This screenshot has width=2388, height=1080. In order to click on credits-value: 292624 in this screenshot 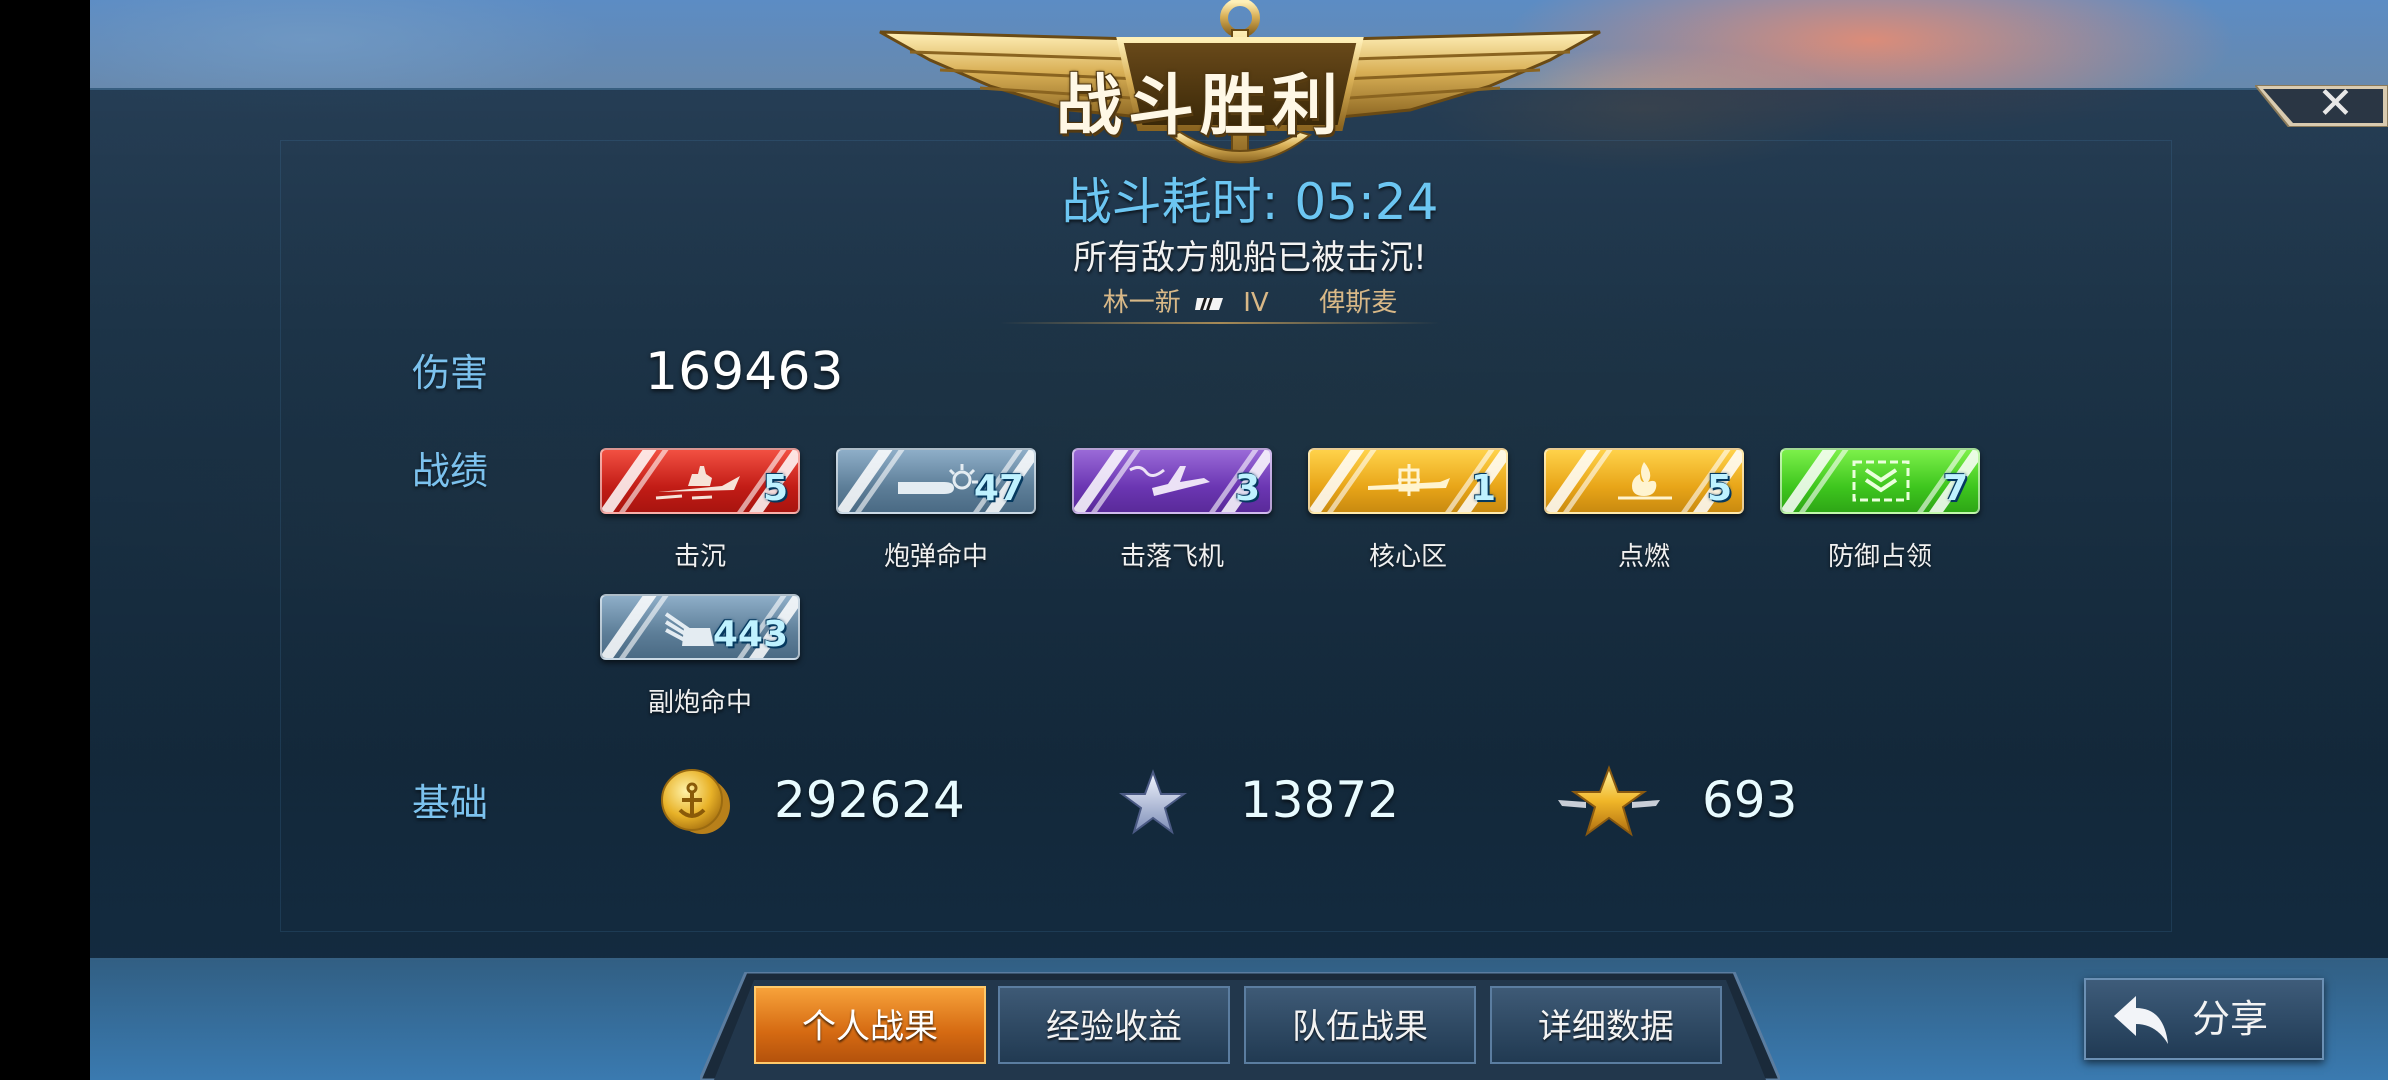, I will do `click(869, 800)`.